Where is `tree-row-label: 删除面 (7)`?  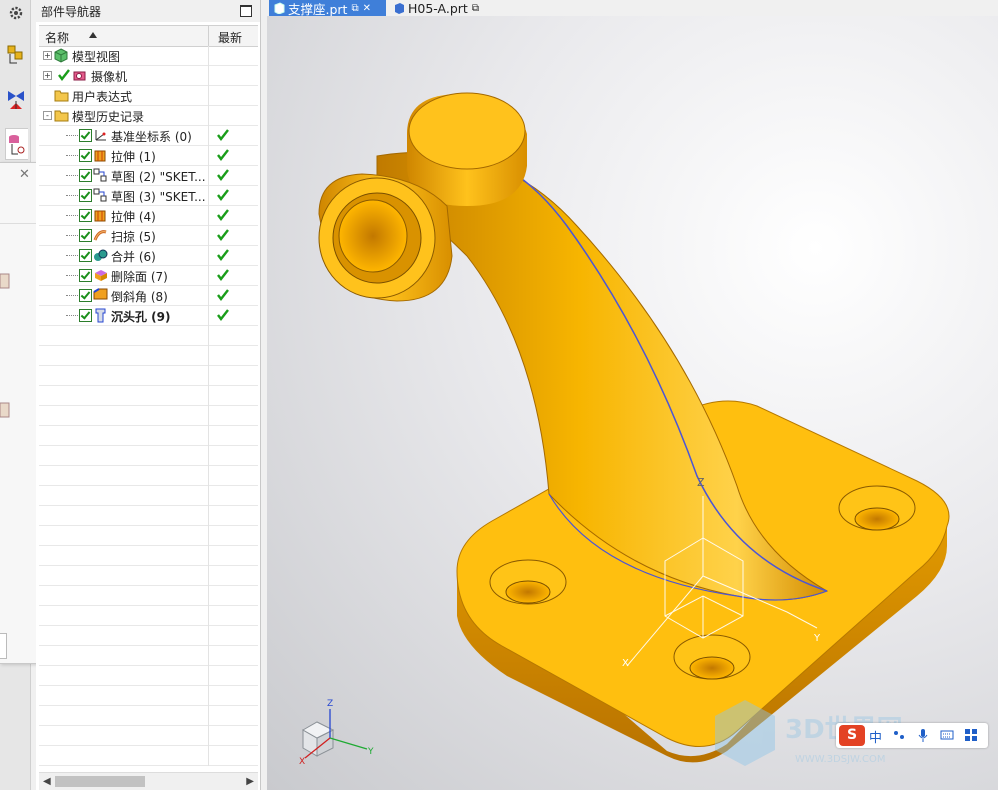 tree-row-label: 删除面 (7) is located at coordinates (139, 277).